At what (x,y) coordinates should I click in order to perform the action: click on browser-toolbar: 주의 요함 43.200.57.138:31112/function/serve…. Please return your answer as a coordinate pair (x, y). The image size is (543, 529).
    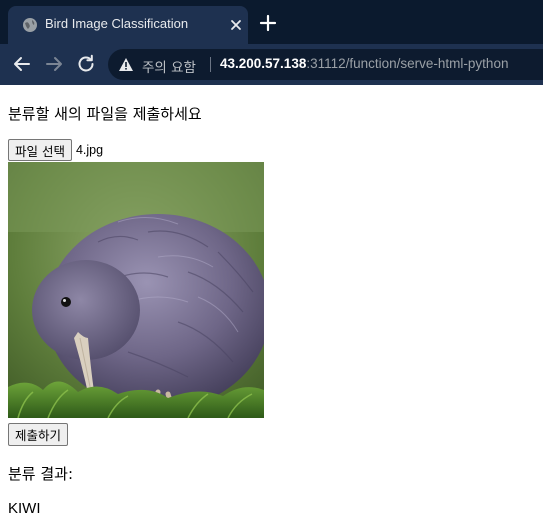
    Looking at the image, I should click on (271, 64).